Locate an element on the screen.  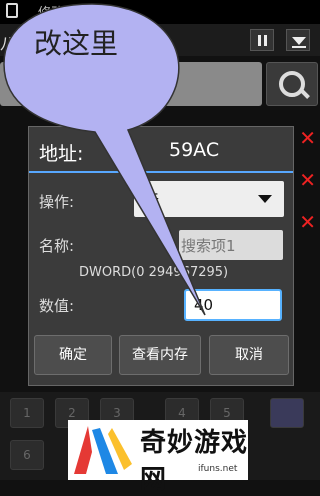
operation-select: 无 is located at coordinates (209, 199).